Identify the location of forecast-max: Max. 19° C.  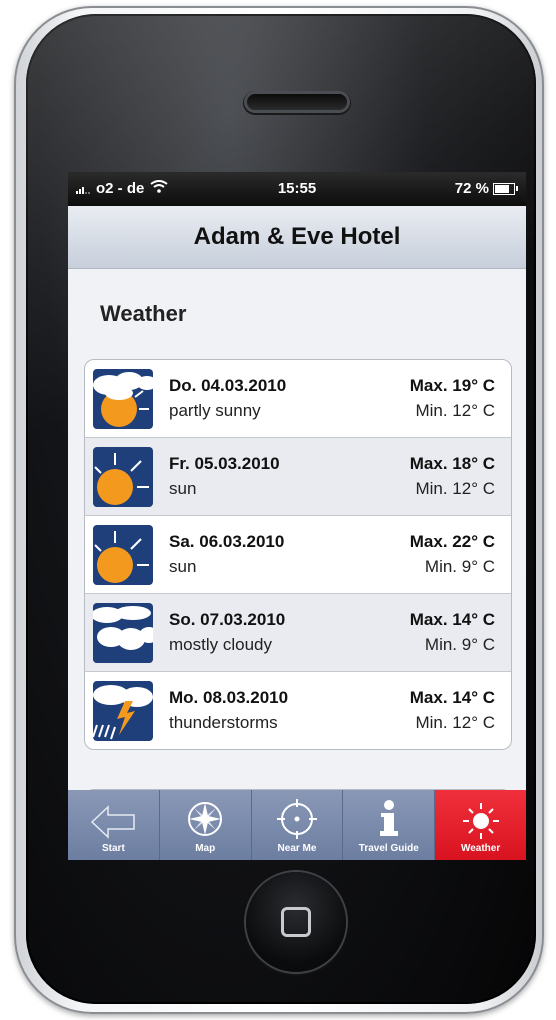
(452, 385).